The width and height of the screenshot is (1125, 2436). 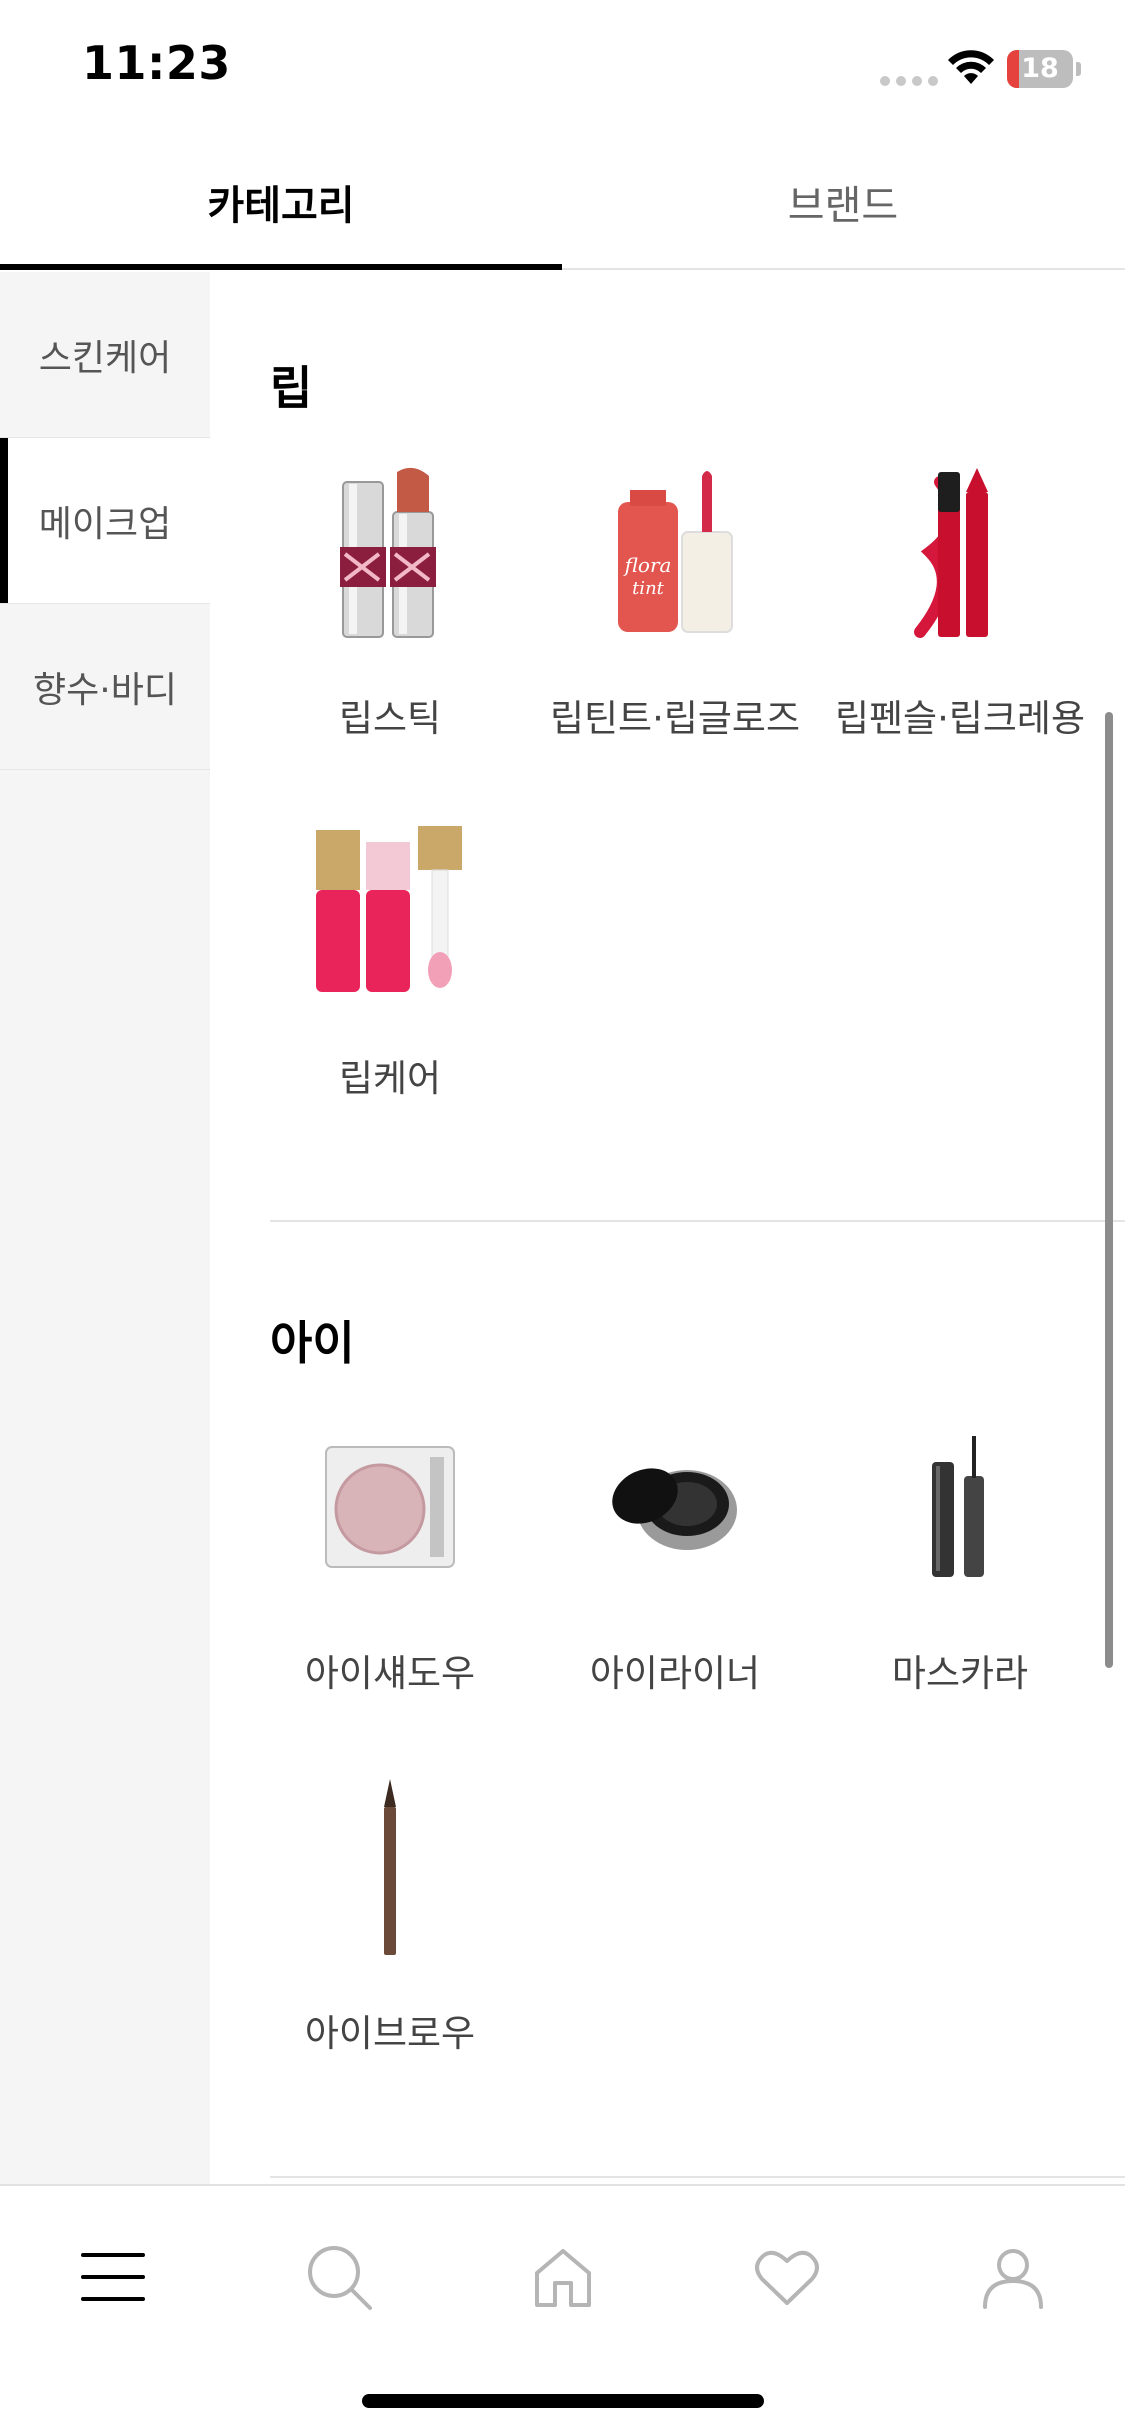 I want to click on subcategory-label: 립케어, so click(x=390, y=1078).